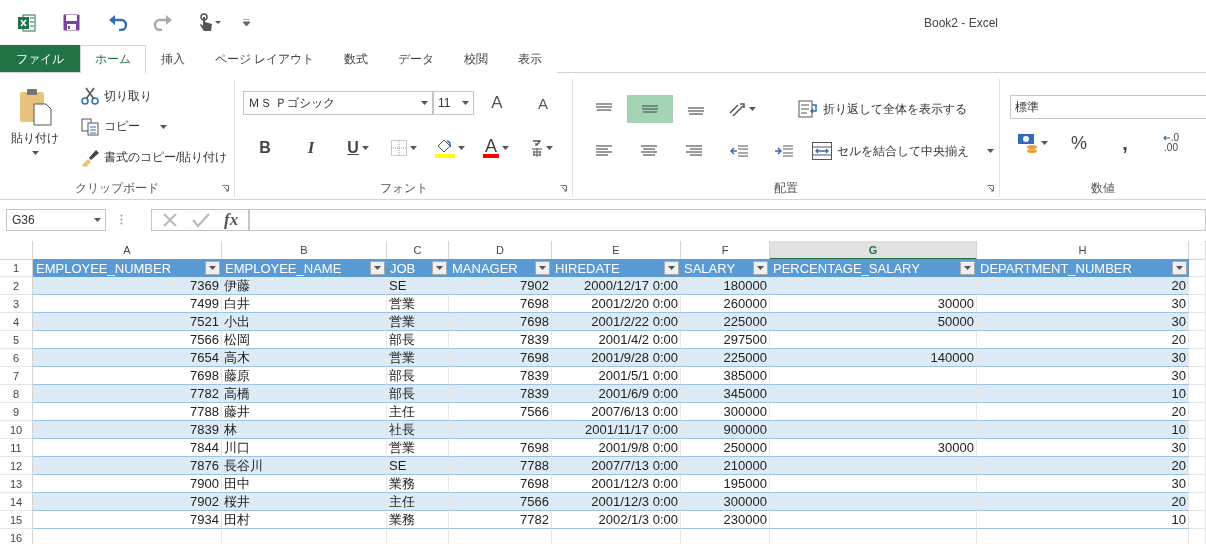 The height and width of the screenshot is (544, 1206). Describe the element at coordinates (616, 466) in the screenshot. I see `table-cell: 2007/7/13 0:00` at that location.